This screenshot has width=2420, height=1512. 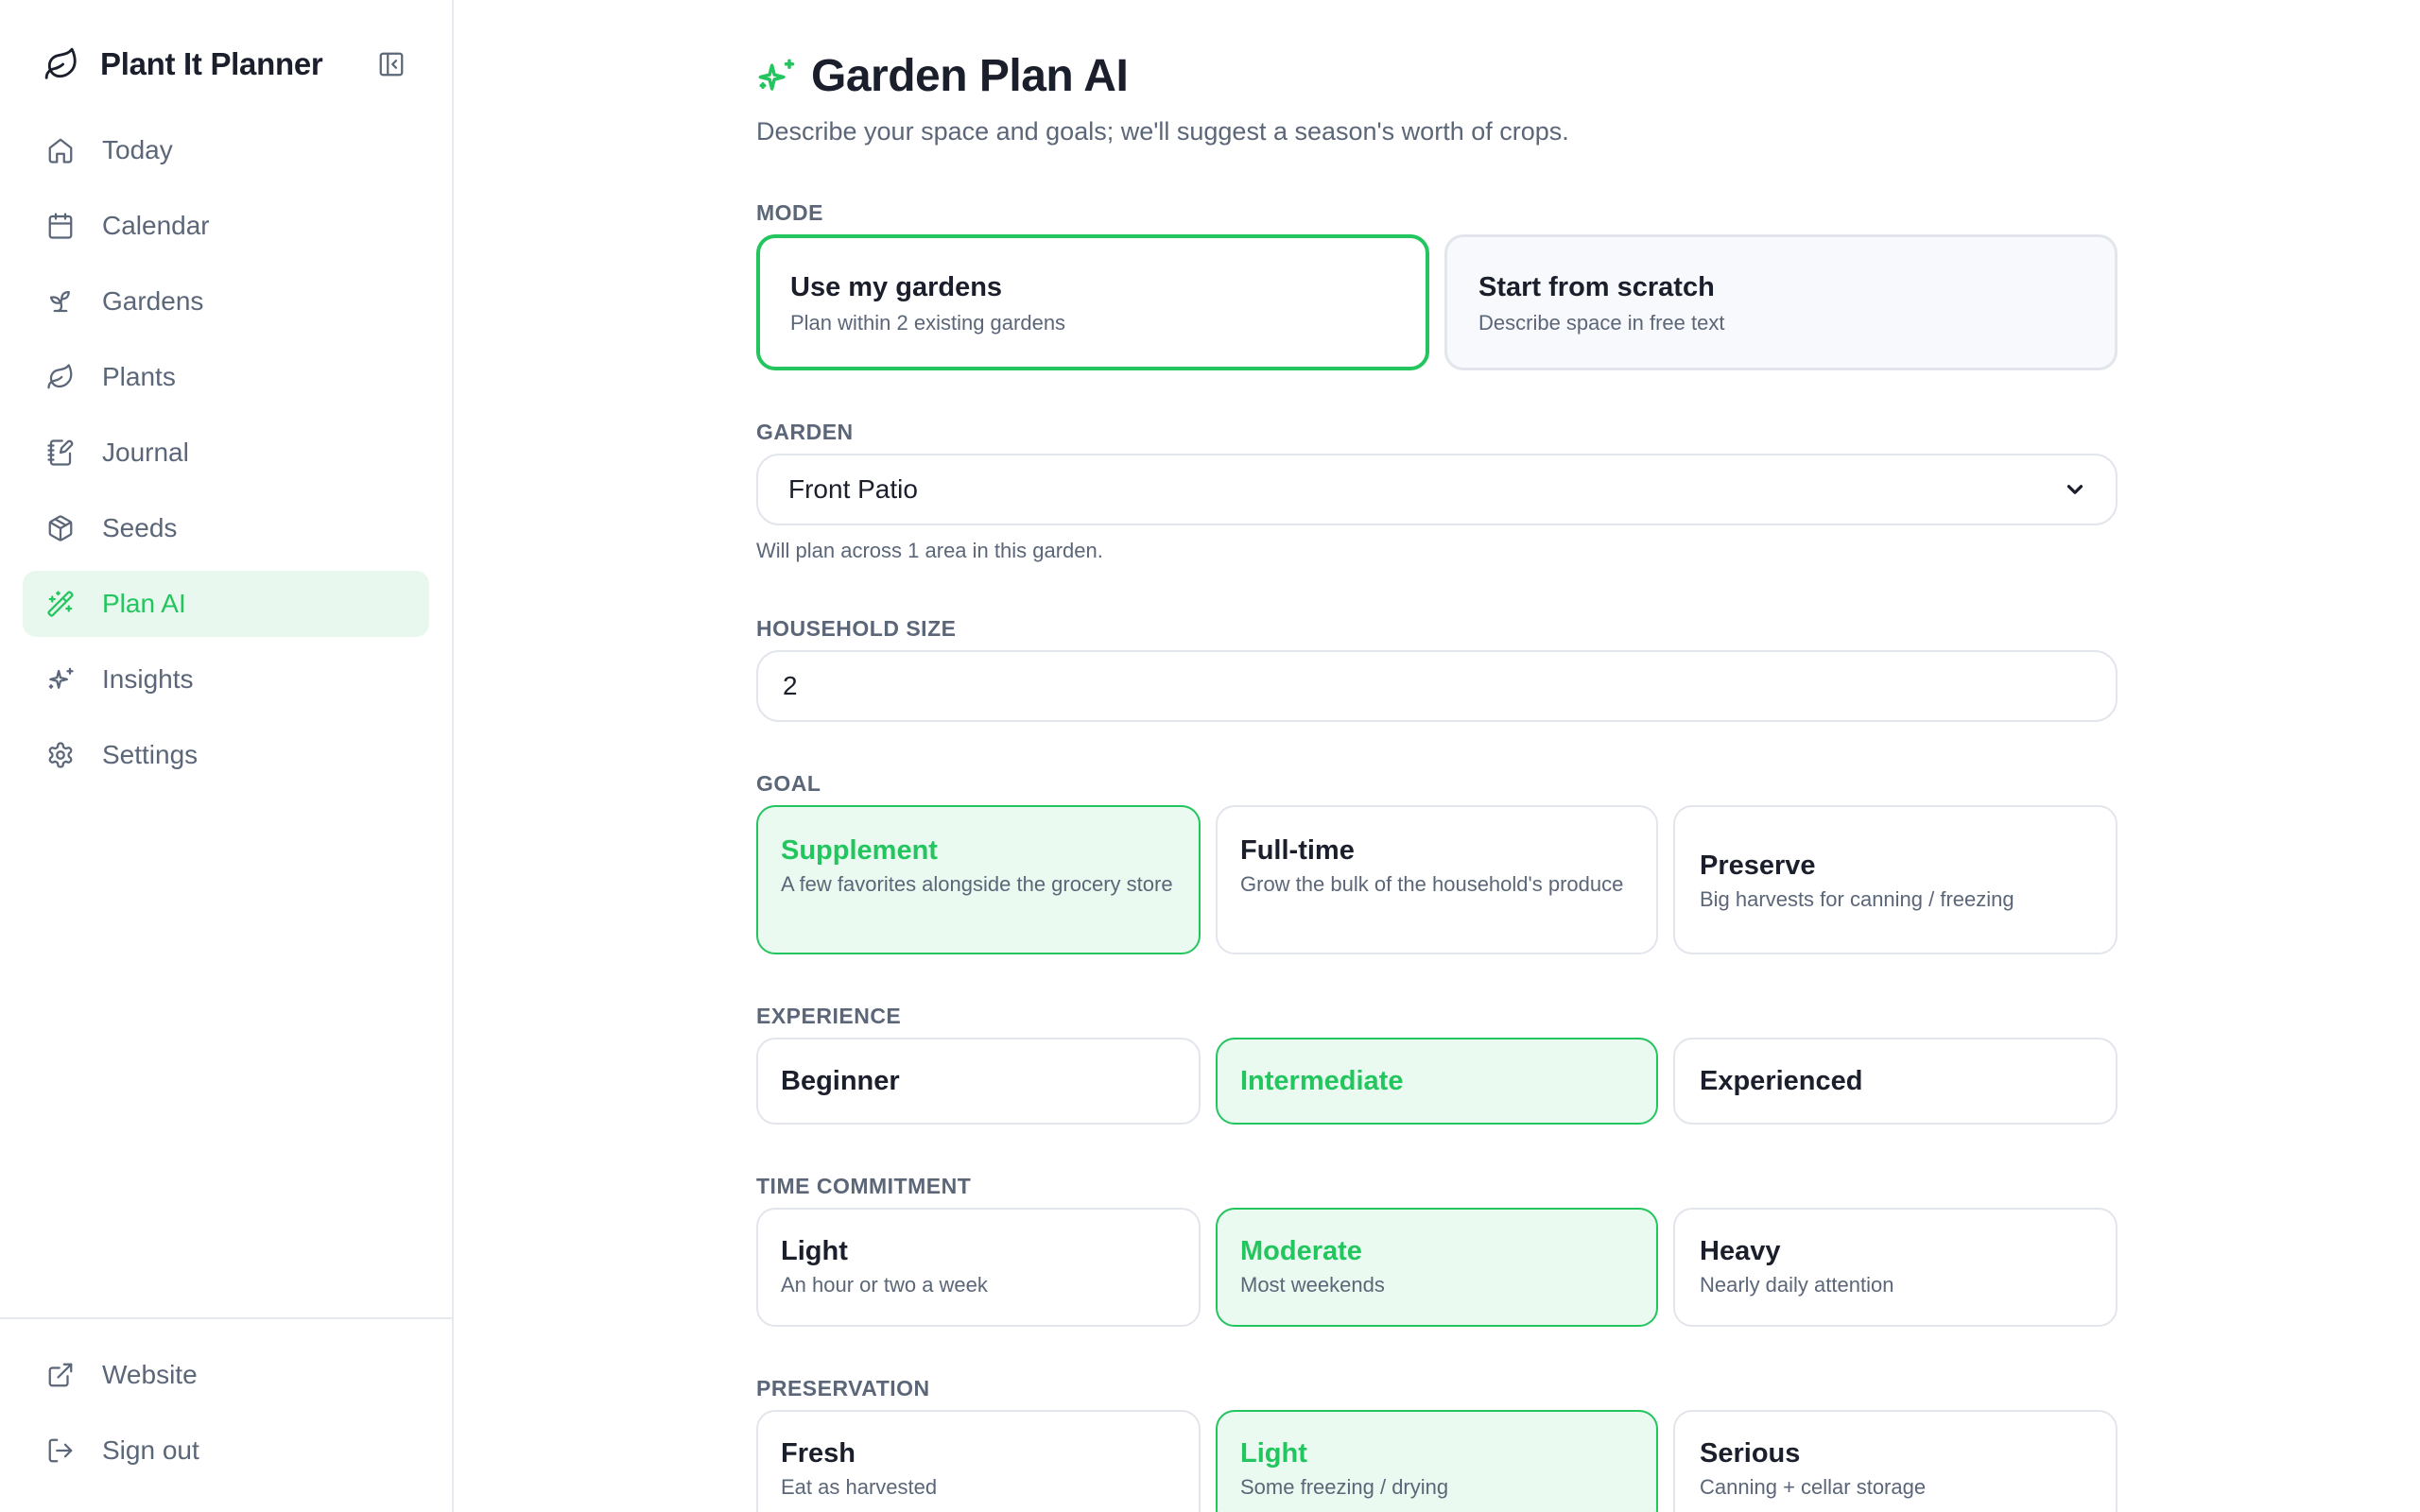 What do you see at coordinates (1797, 1285) in the screenshot?
I see `option-description: Nearly daily attention` at bounding box center [1797, 1285].